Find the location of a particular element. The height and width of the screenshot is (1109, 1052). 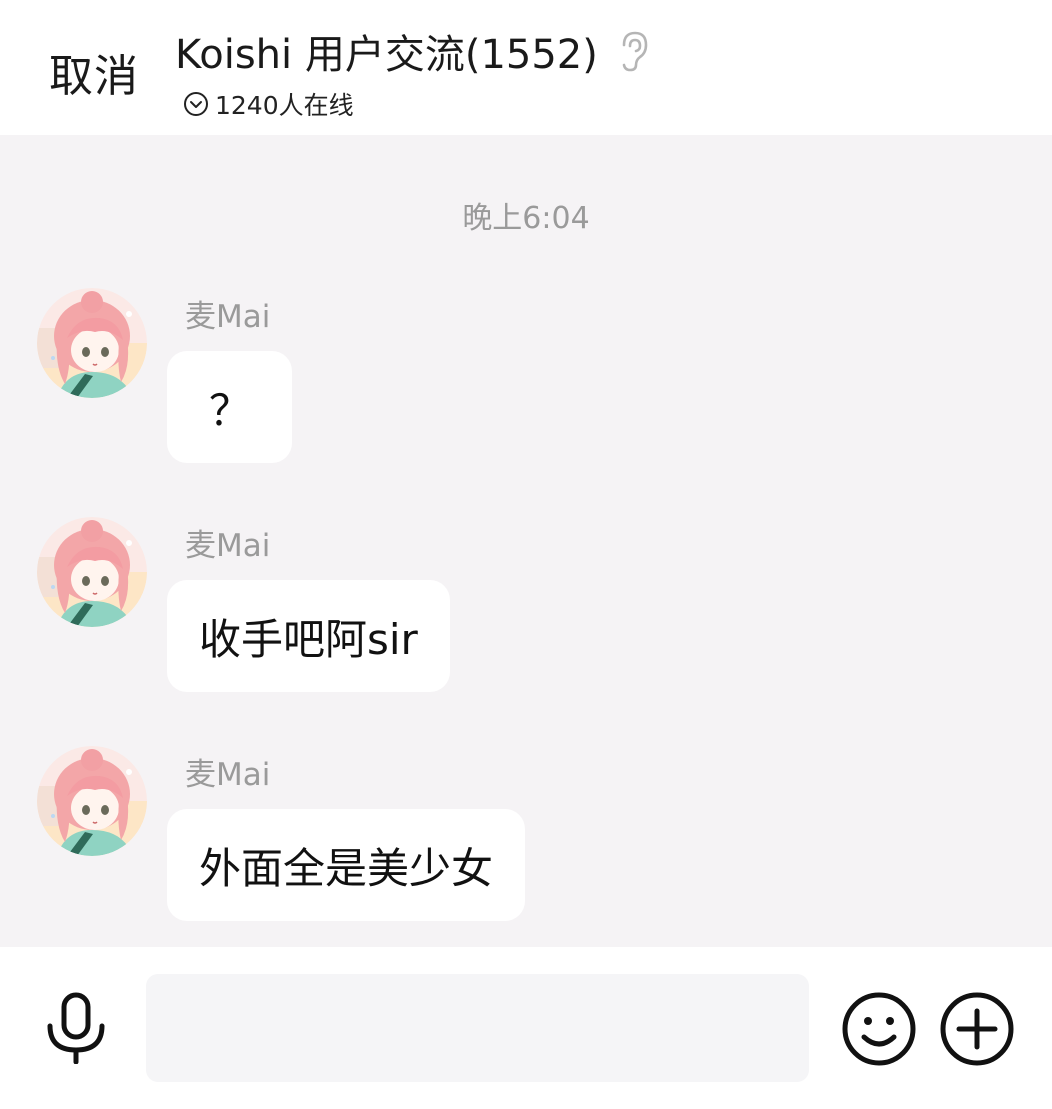

title-row: Koishi 用户交流(1552) is located at coordinates (412, 51).